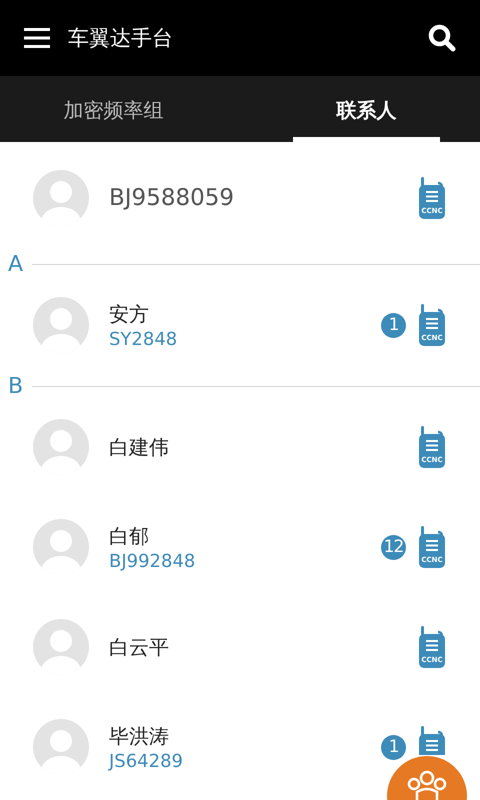 Image resolution: width=480 pixels, height=800 pixels. Describe the element at coordinates (442, 38) in the screenshot. I see `search-icon` at that location.